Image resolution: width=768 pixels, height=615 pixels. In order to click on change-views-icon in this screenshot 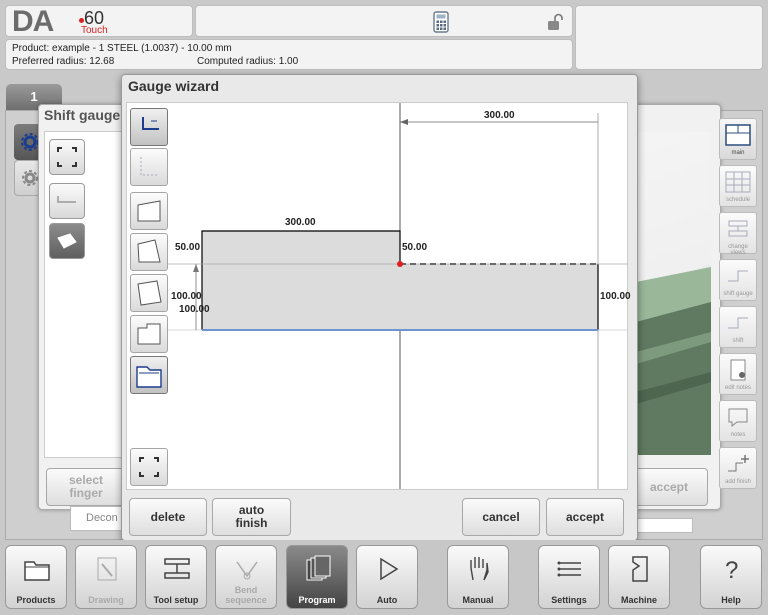, I will do `click(738, 228)`.